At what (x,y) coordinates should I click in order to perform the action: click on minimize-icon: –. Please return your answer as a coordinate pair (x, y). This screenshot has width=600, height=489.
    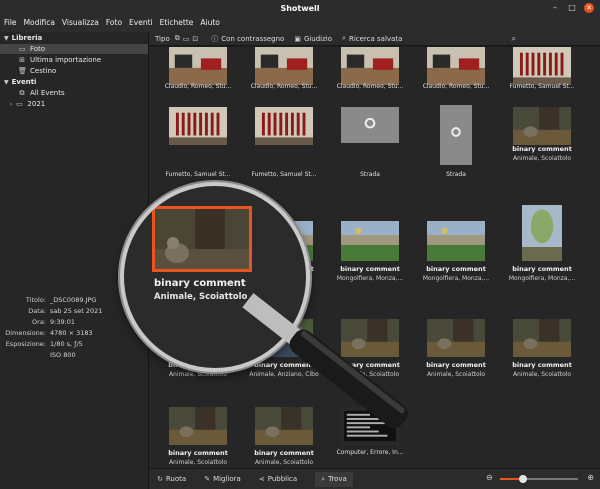
    Looking at the image, I should click on (555, 8).